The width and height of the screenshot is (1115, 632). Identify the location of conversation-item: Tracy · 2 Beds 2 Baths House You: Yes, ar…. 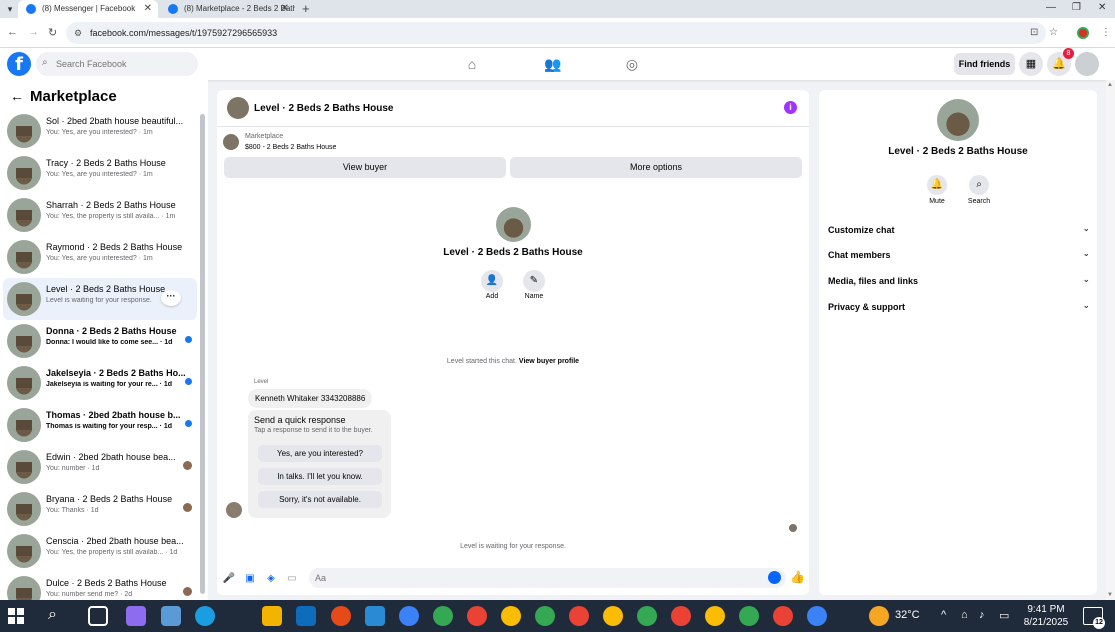
(100, 173).